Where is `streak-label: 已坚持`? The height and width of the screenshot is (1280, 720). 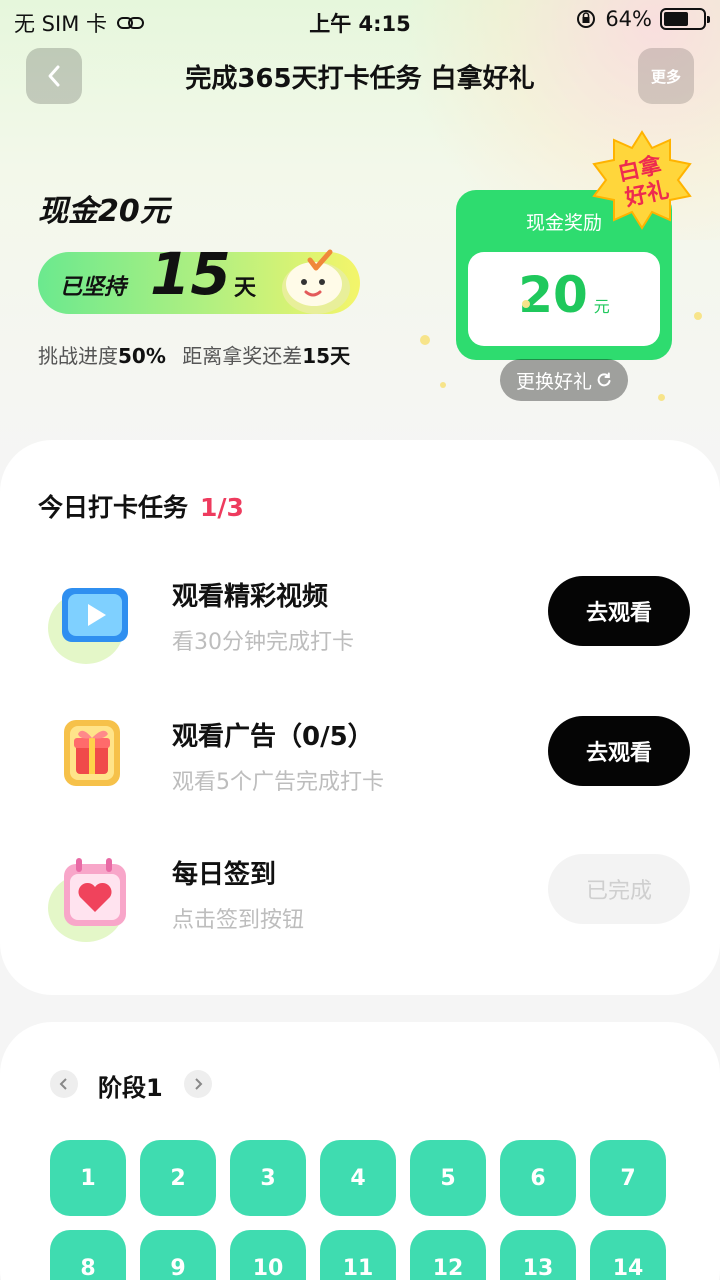 streak-label: 已坚持 is located at coordinates (93, 287).